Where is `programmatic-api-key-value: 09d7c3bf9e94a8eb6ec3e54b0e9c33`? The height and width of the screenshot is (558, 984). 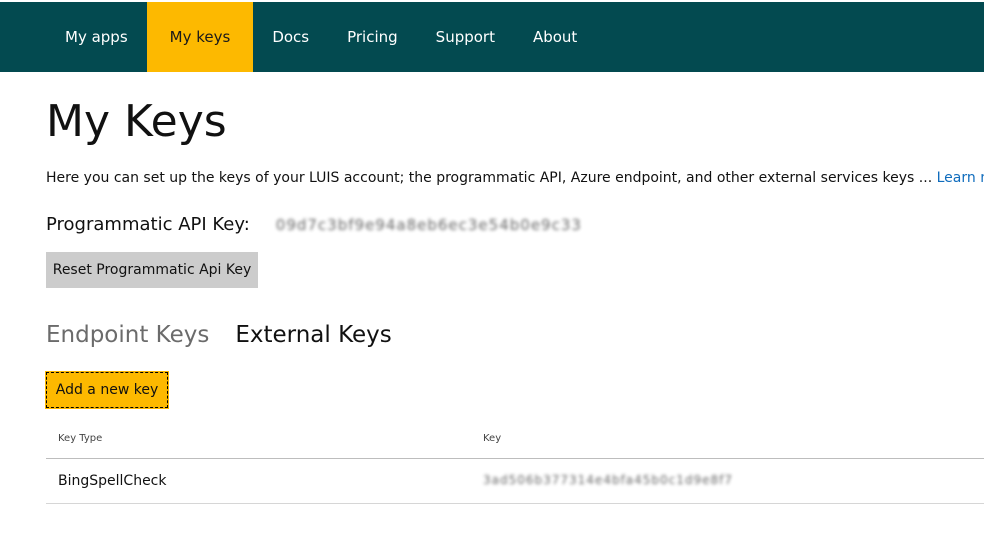
programmatic-api-key-value: 09d7c3bf9e94a8eb6ec3e54b0e9c33 is located at coordinates (428, 224).